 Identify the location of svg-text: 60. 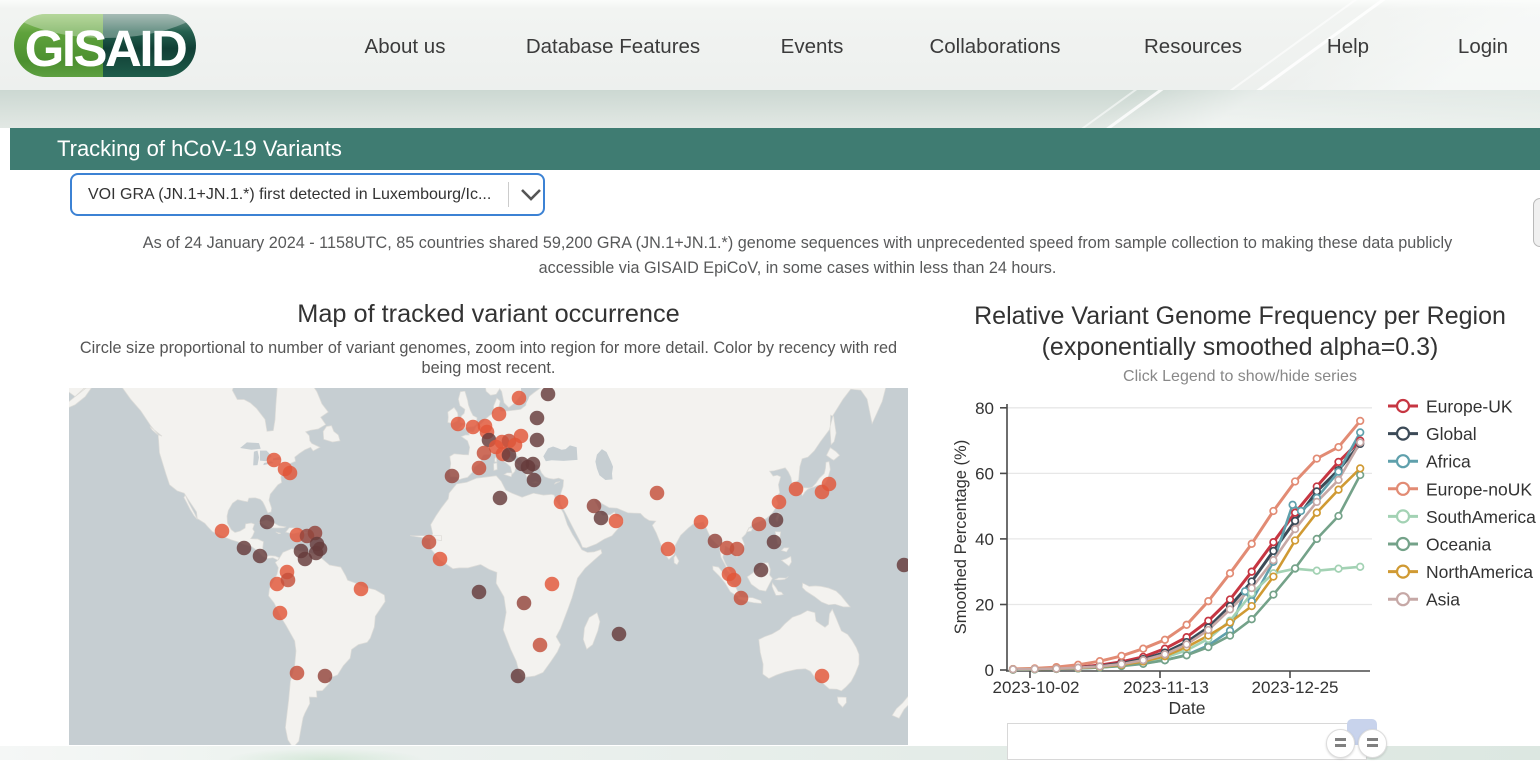
(984, 473).